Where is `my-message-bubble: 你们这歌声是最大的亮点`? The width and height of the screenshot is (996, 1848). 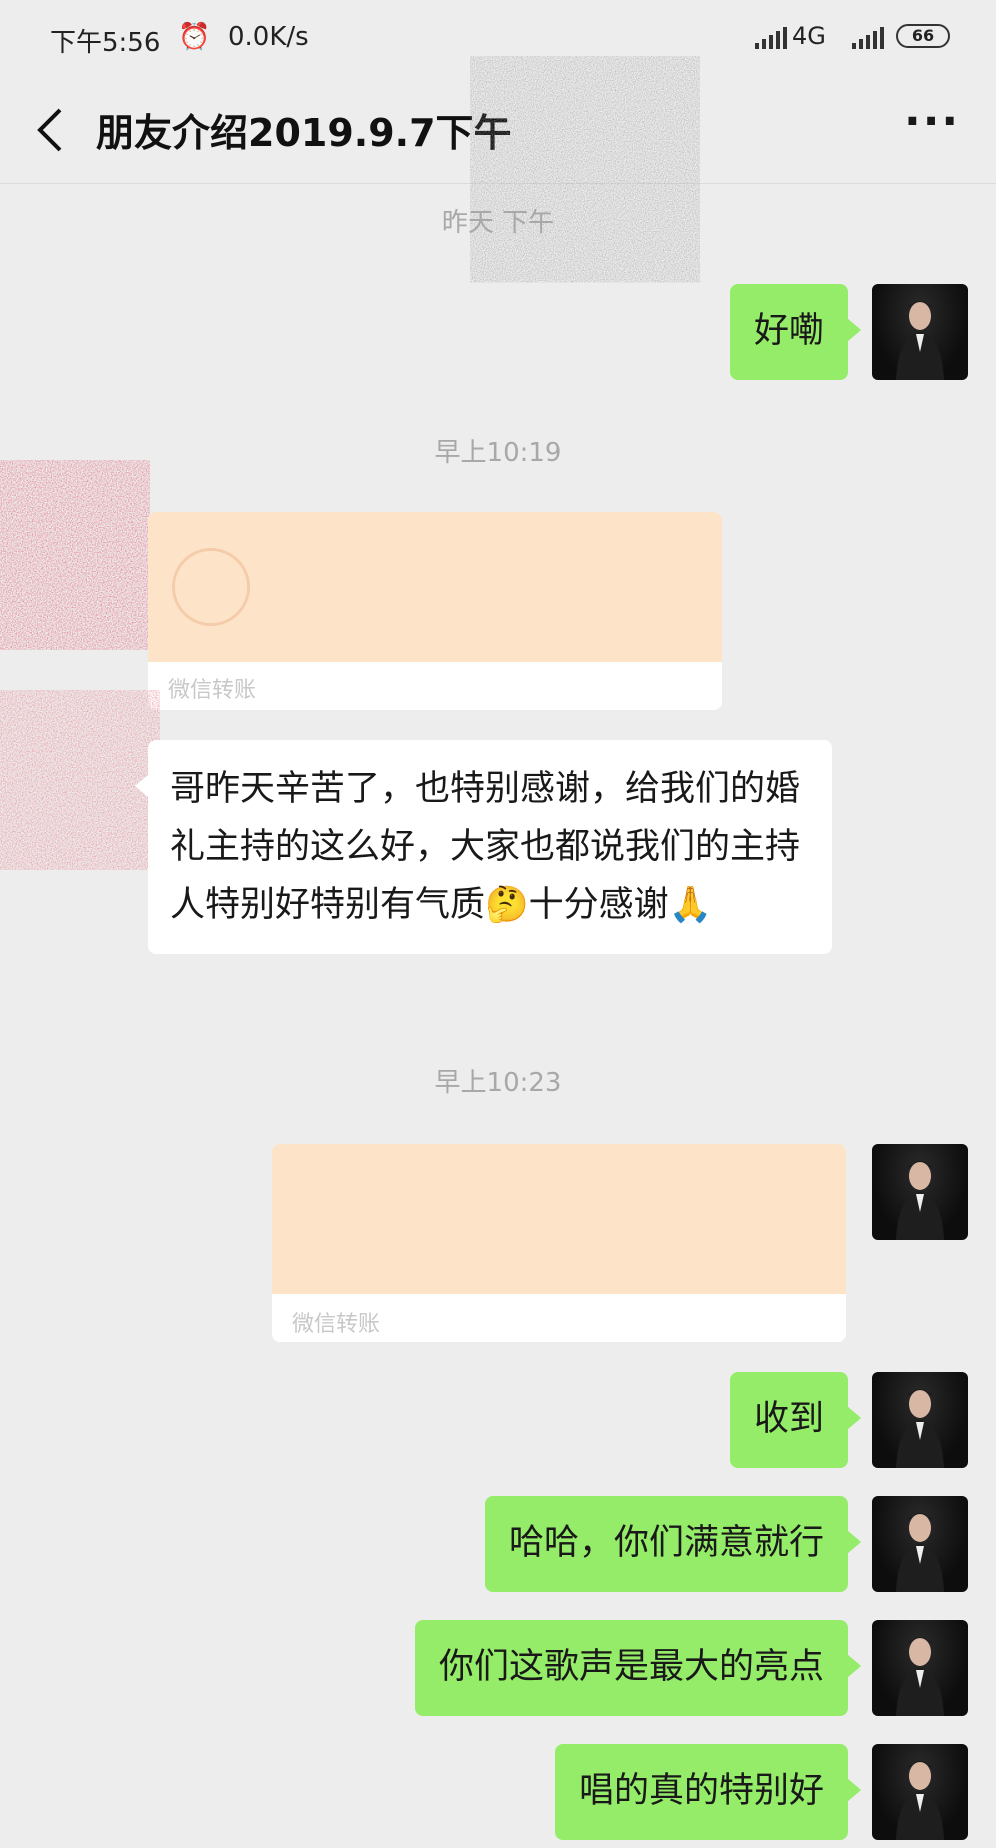
my-message-bubble: 你们这歌声是最大的亮点 is located at coordinates (638, 1668).